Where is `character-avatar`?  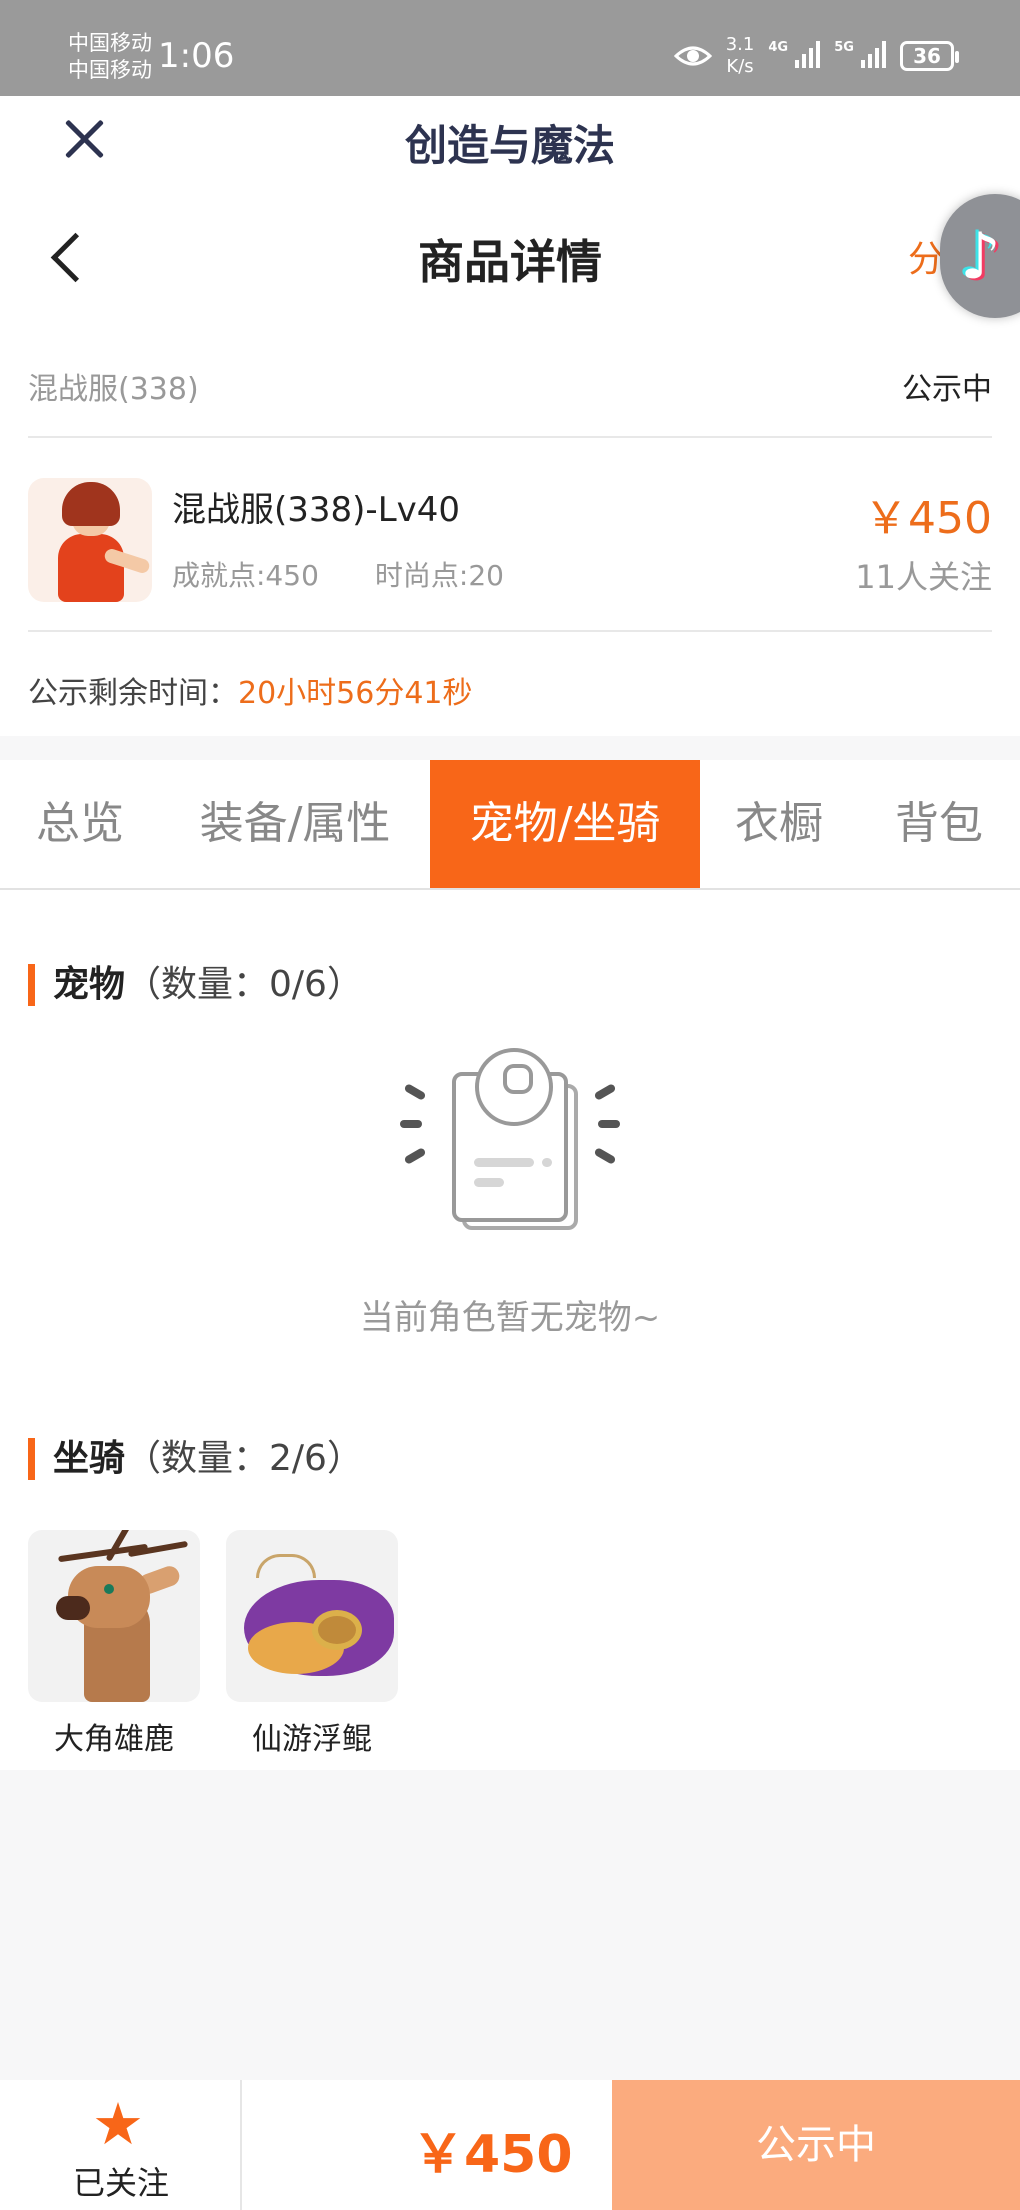
character-avatar is located at coordinates (90, 540).